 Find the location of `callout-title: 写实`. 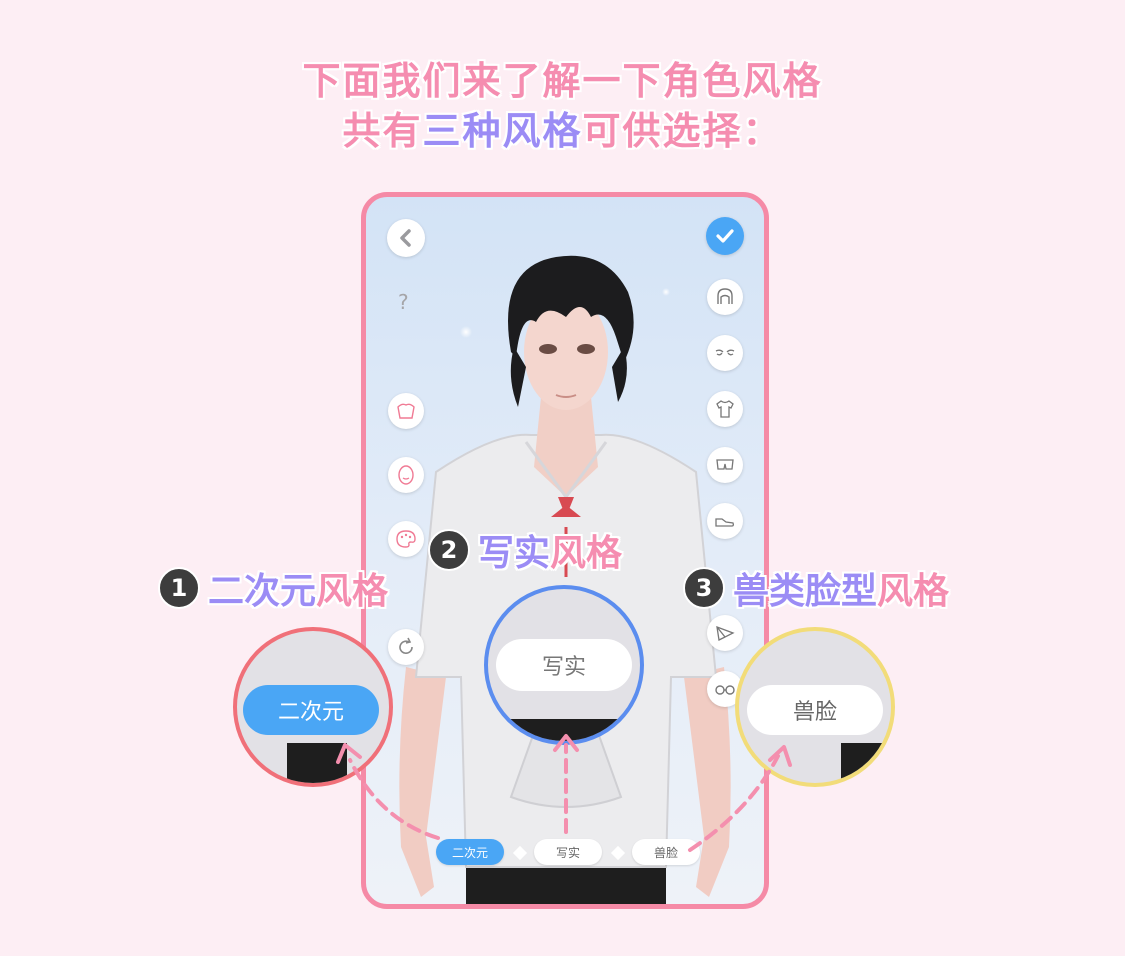

callout-title: 写实 is located at coordinates (514, 553).